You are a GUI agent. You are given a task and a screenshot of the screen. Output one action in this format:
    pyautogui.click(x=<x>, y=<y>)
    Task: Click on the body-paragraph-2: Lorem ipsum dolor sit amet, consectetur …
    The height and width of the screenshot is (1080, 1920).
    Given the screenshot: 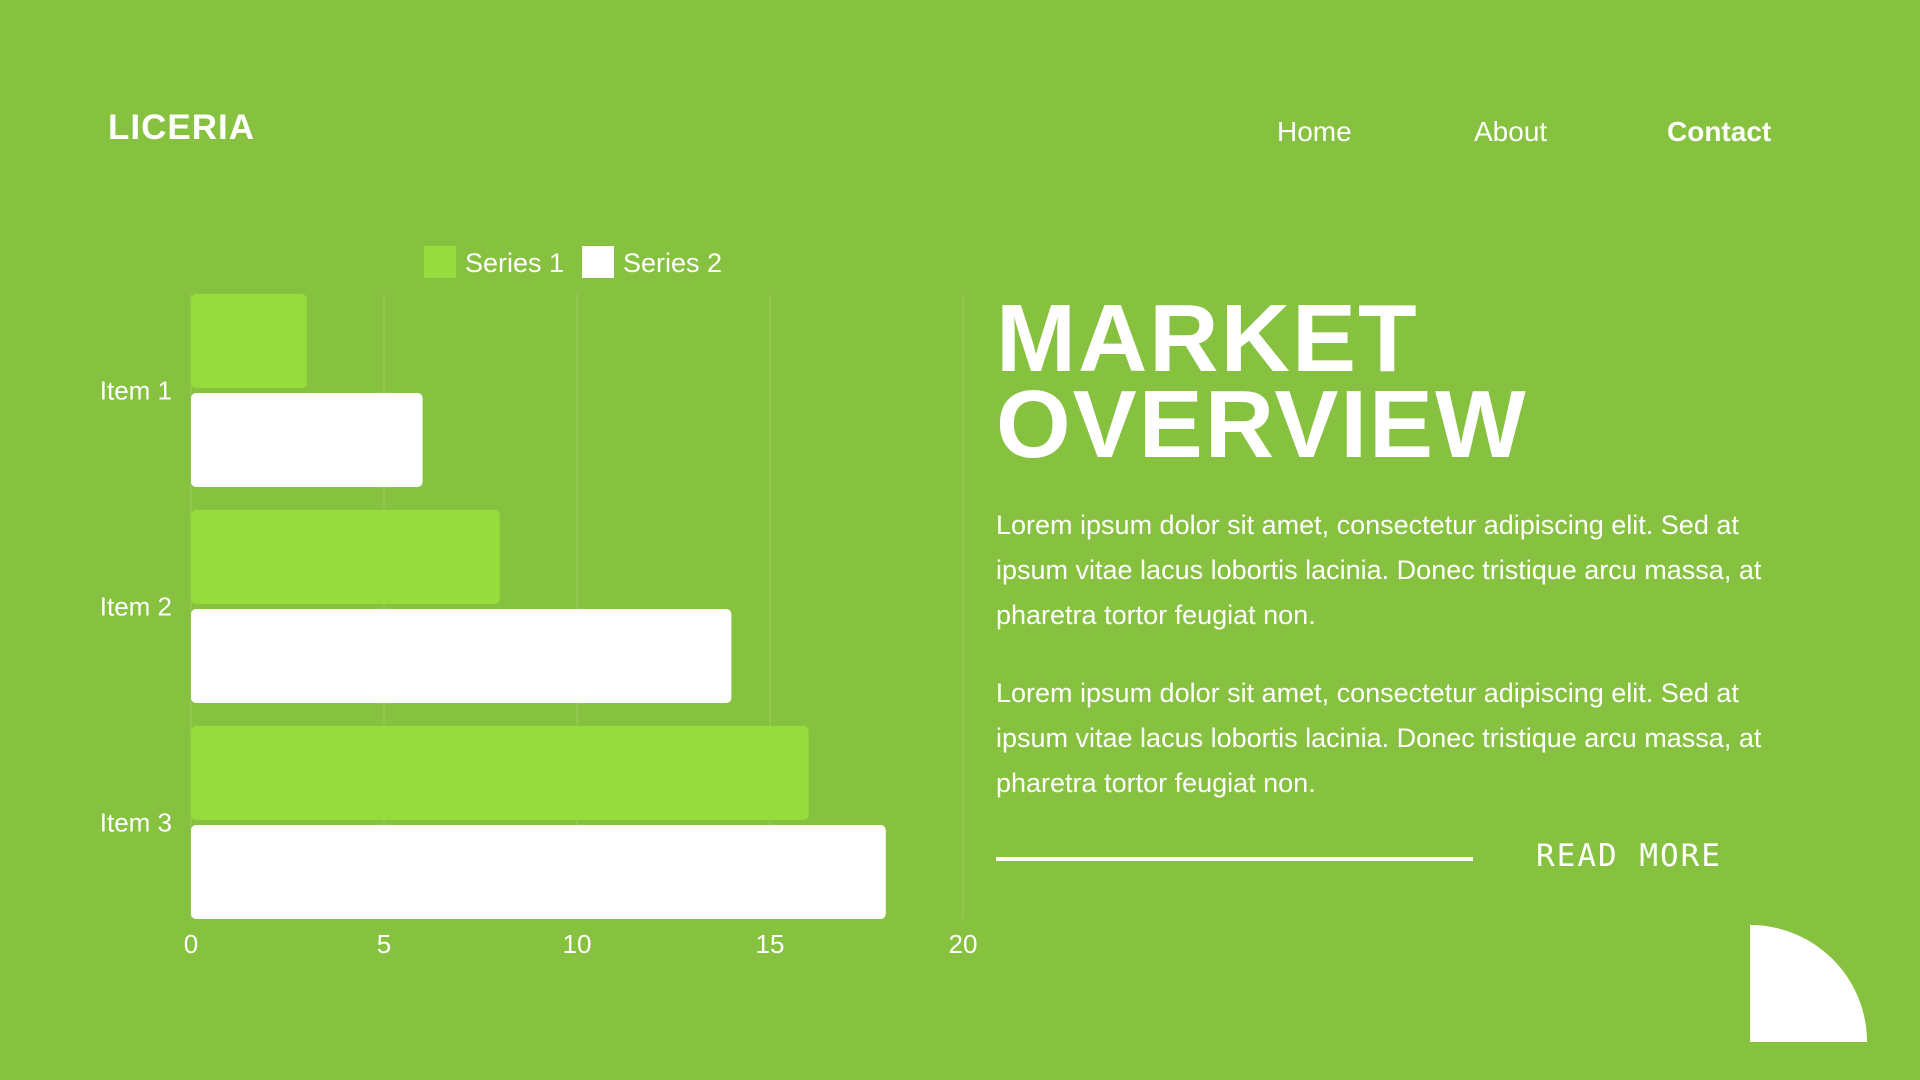 What is the action you would take?
    pyautogui.click(x=1379, y=738)
    